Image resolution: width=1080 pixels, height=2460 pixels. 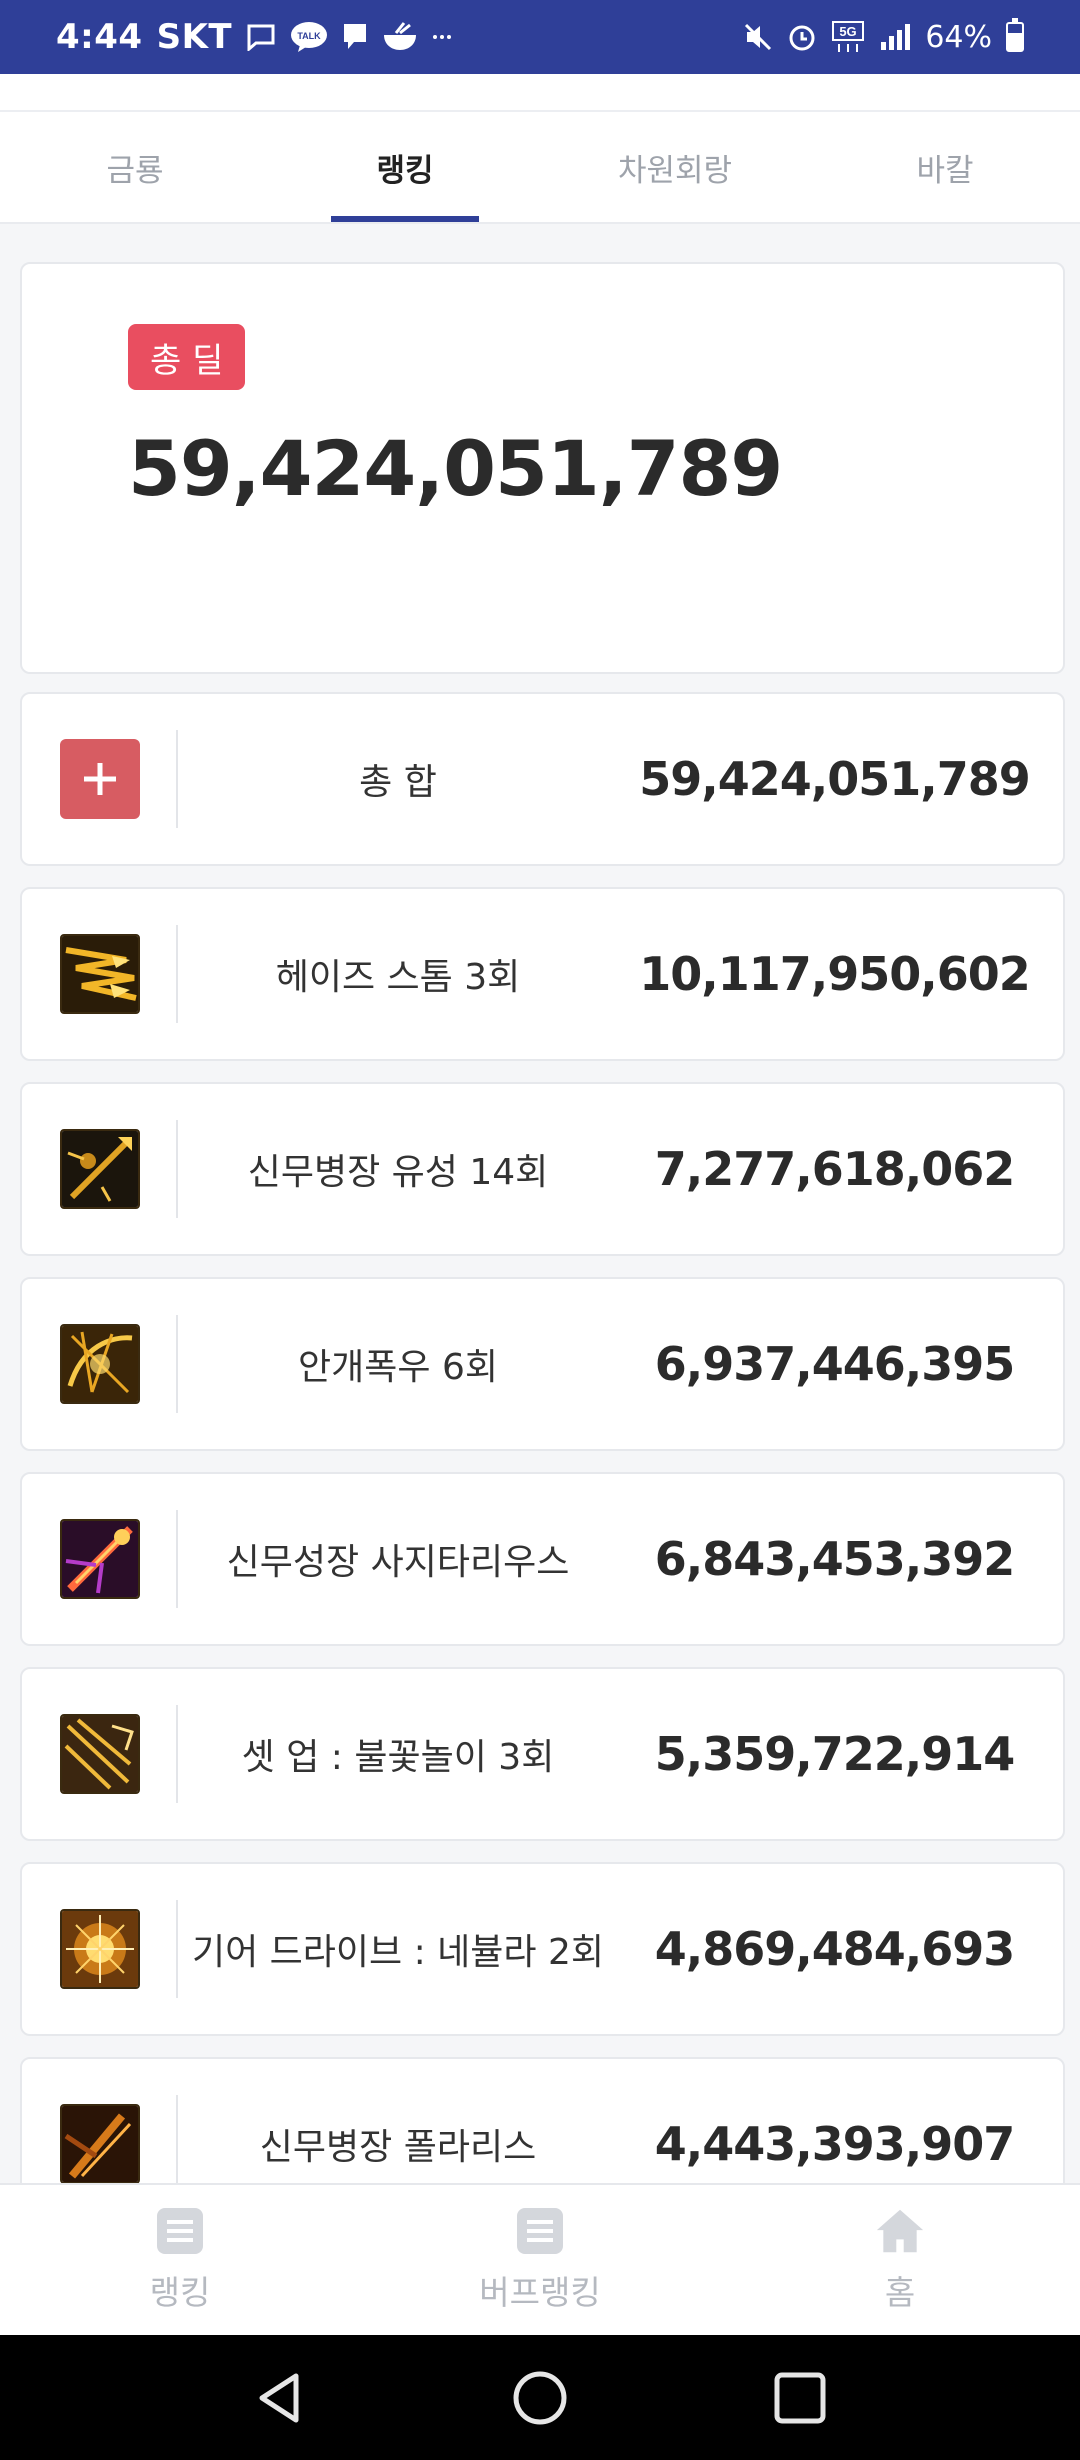 I want to click on skill-name: 총 합, so click(x=398, y=782).